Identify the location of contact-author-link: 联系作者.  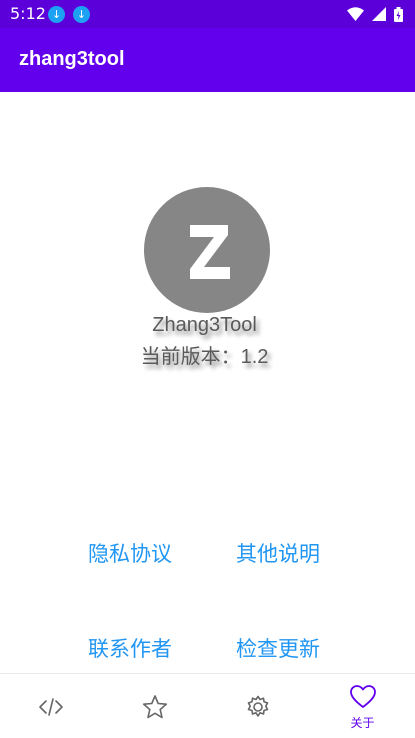
(130, 648).